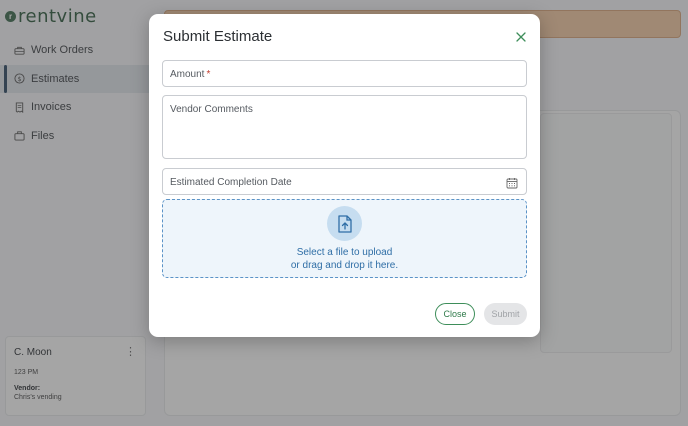 The width and height of the screenshot is (688, 426). Describe the element at coordinates (218, 36) in the screenshot. I see `dialog-title: Submit Estimate` at that location.